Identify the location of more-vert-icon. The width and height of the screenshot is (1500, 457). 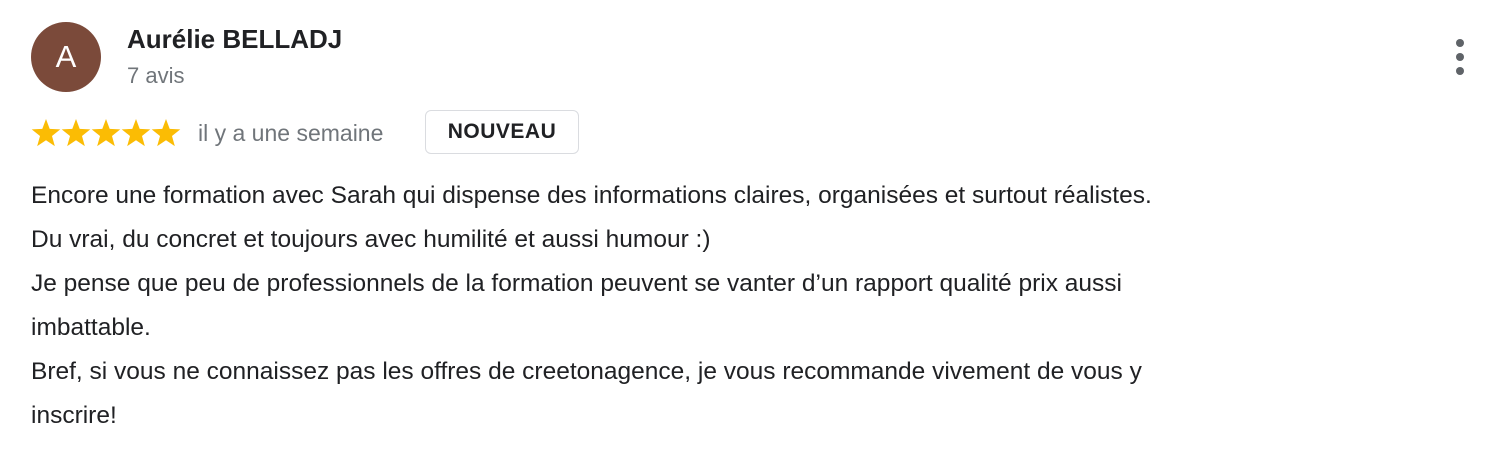
(1460, 58).